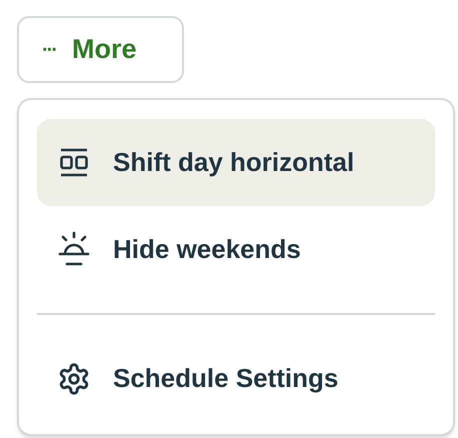 The height and width of the screenshot is (438, 458). I want to click on more-icon: ···, so click(49, 50).